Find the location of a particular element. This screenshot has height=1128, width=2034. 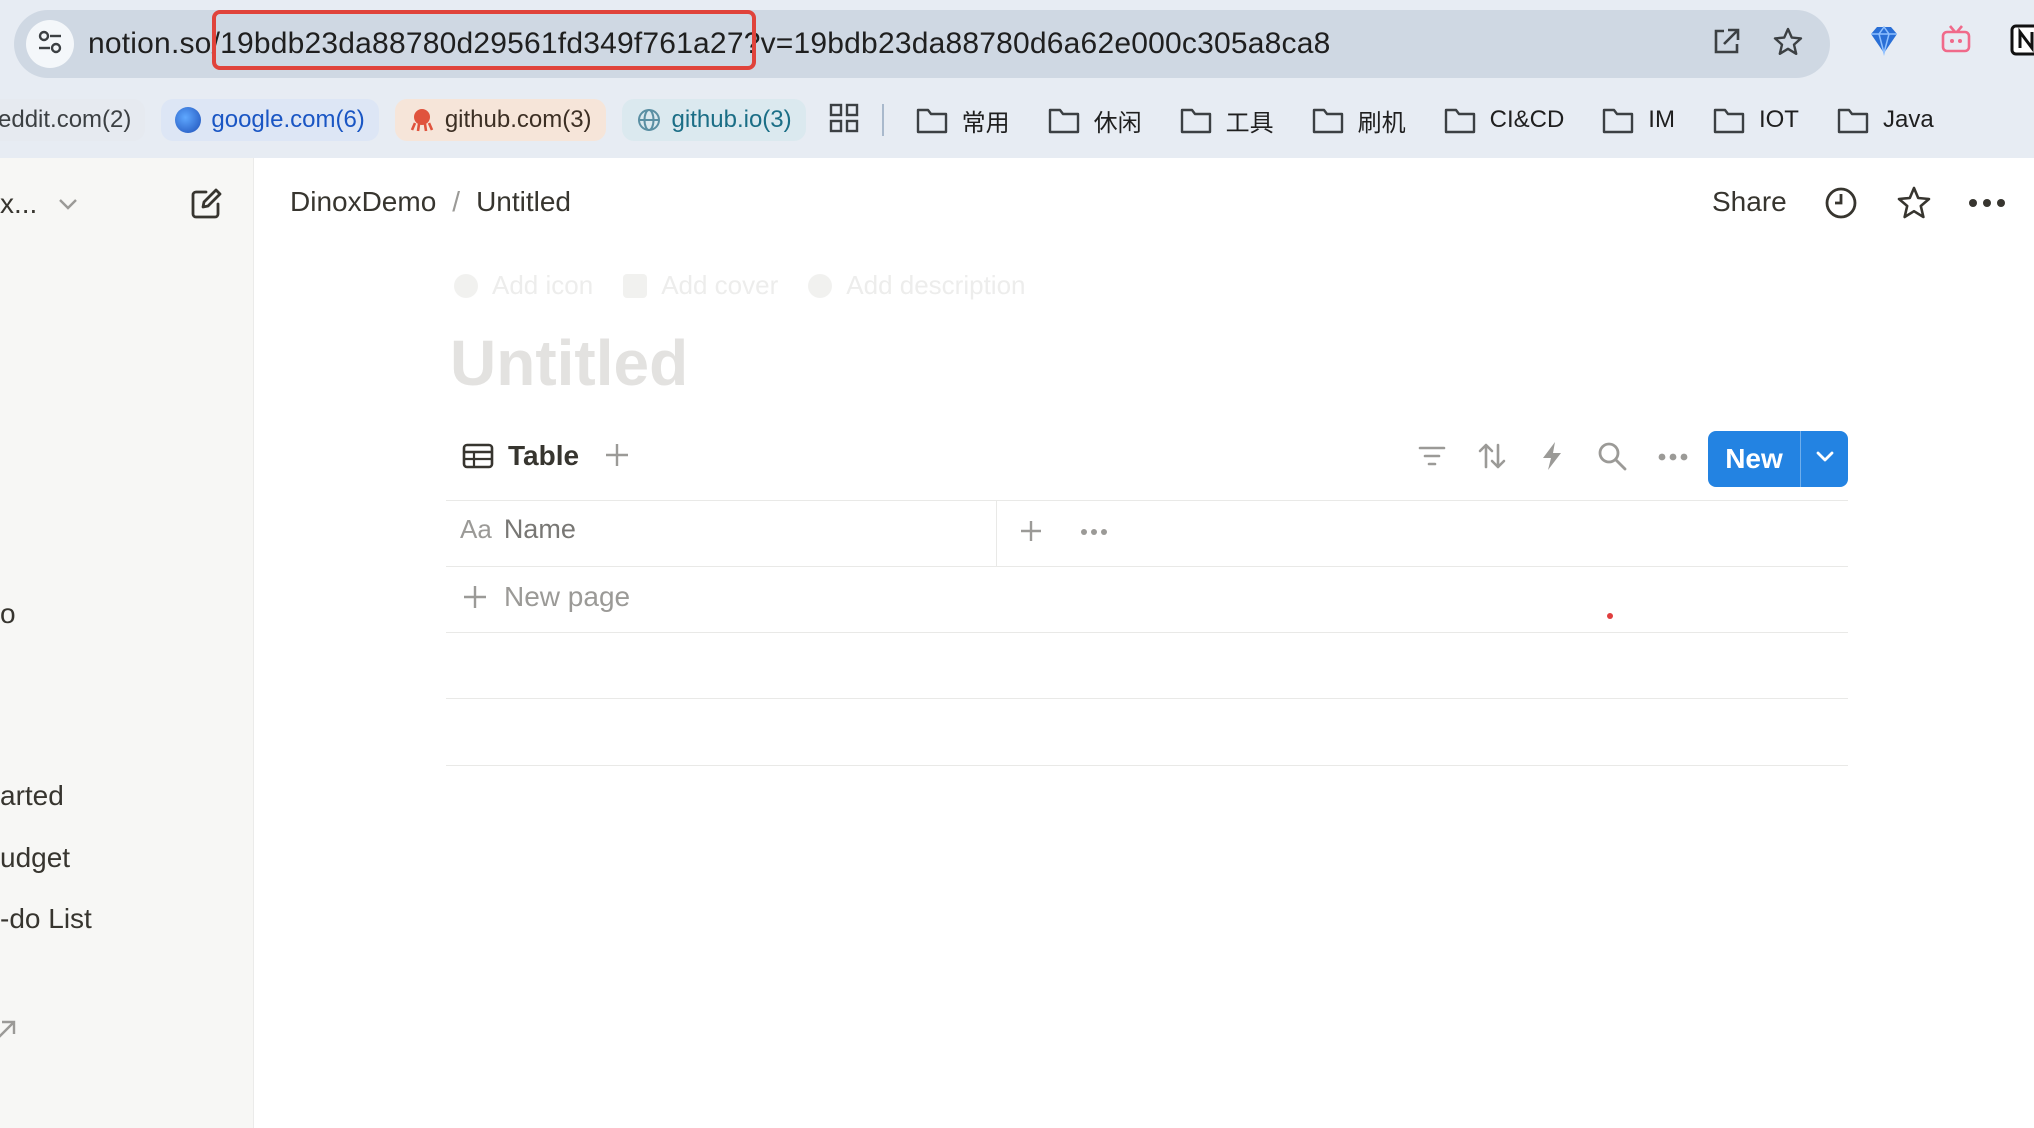

folder-label: 休闲 is located at coordinates (1117, 123).